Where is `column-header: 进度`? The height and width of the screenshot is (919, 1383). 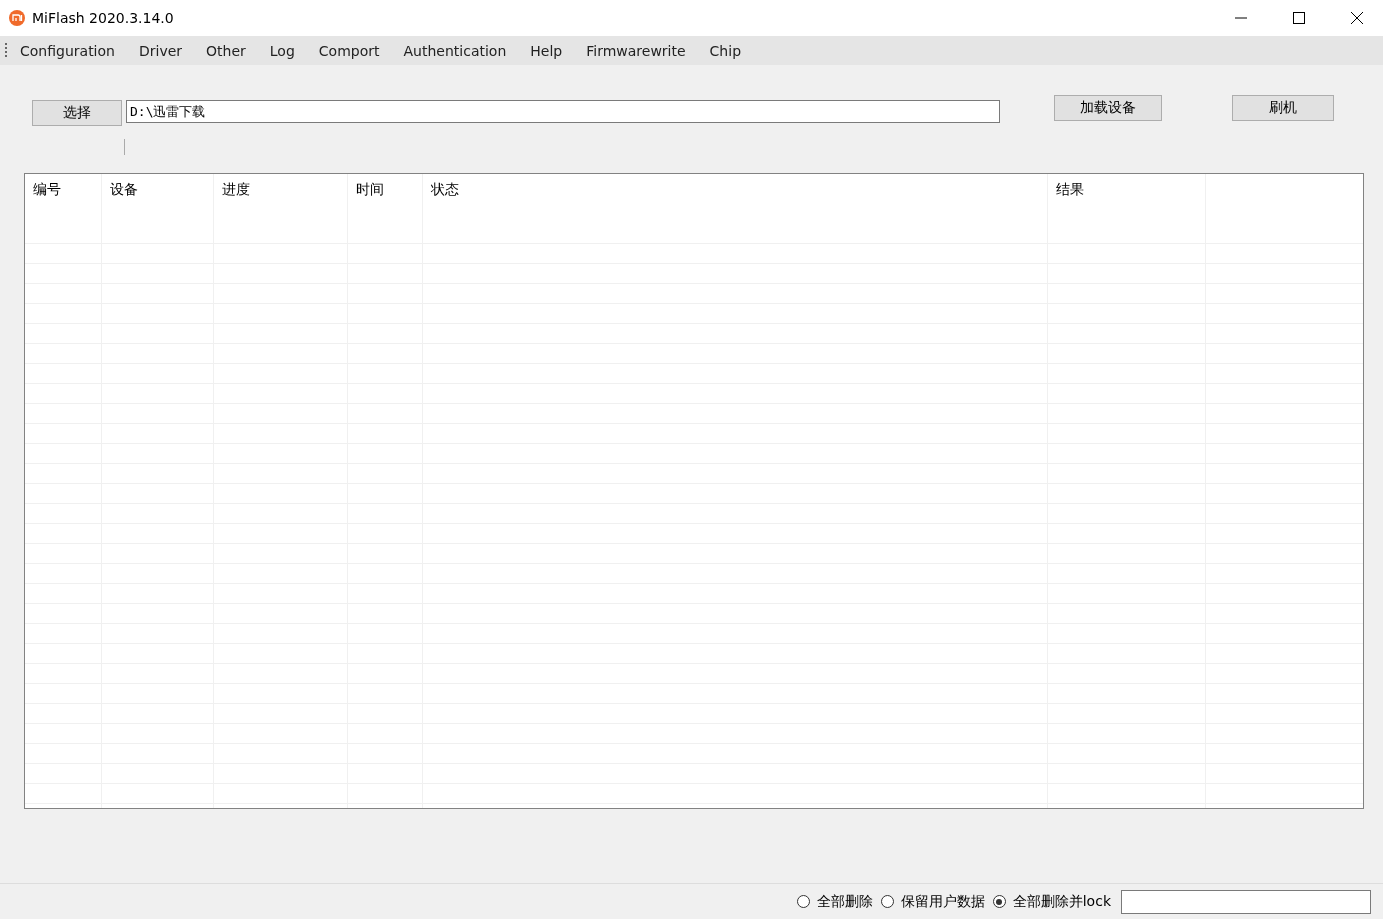 column-header: 进度 is located at coordinates (236, 189).